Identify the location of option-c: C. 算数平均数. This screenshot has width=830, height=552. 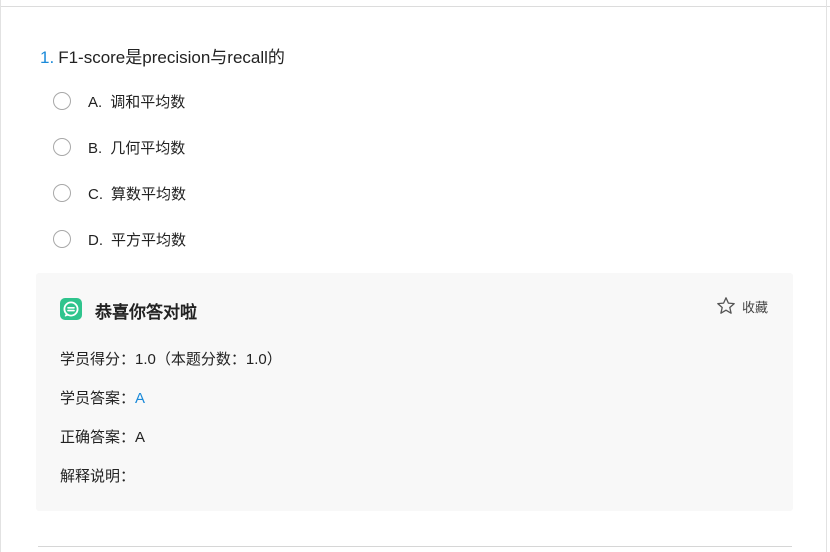
(119, 193).